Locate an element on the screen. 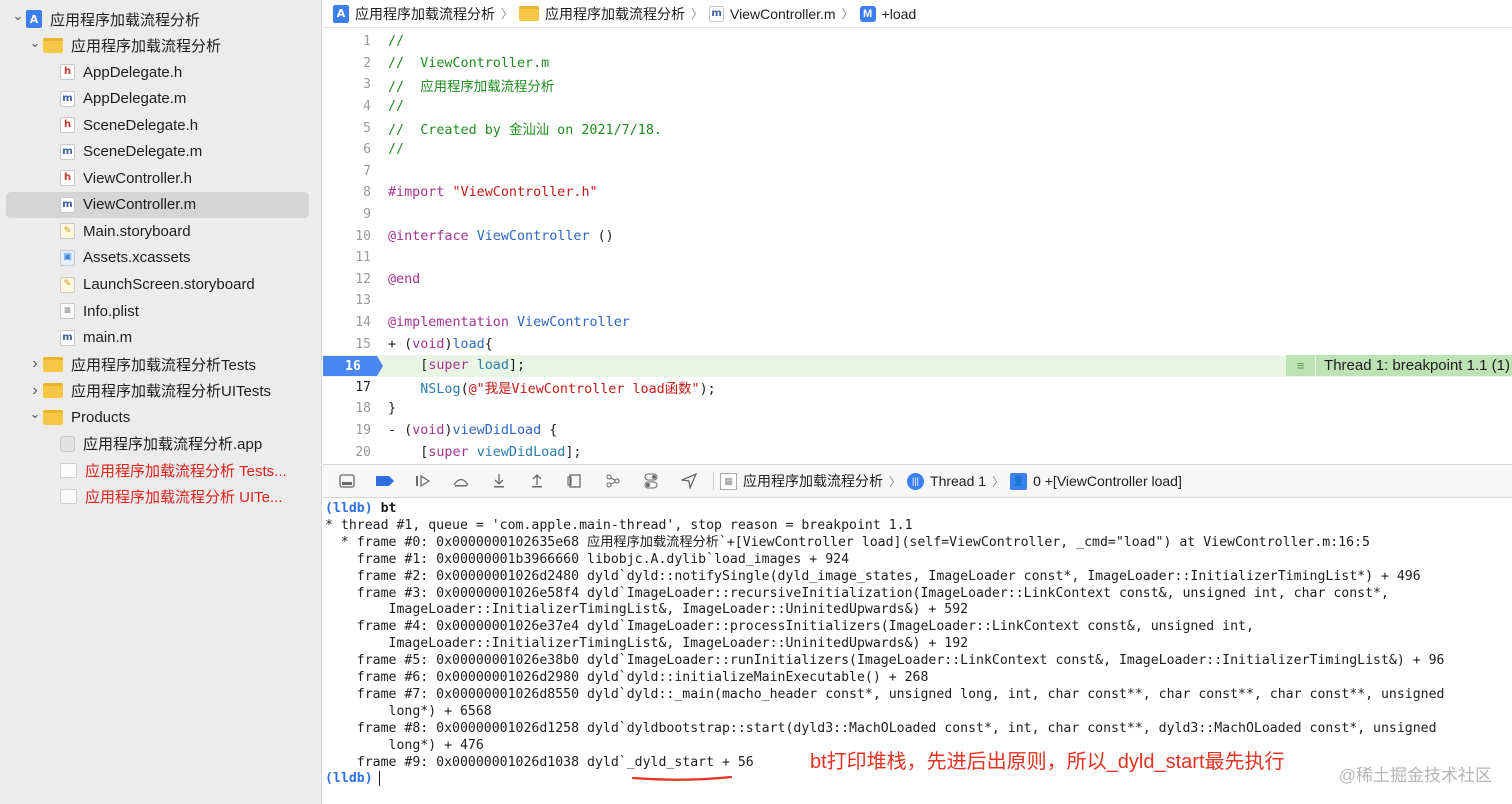 The width and height of the screenshot is (1512, 804). navigator-item: ▣ Assets.xcassets is located at coordinates (157, 258).